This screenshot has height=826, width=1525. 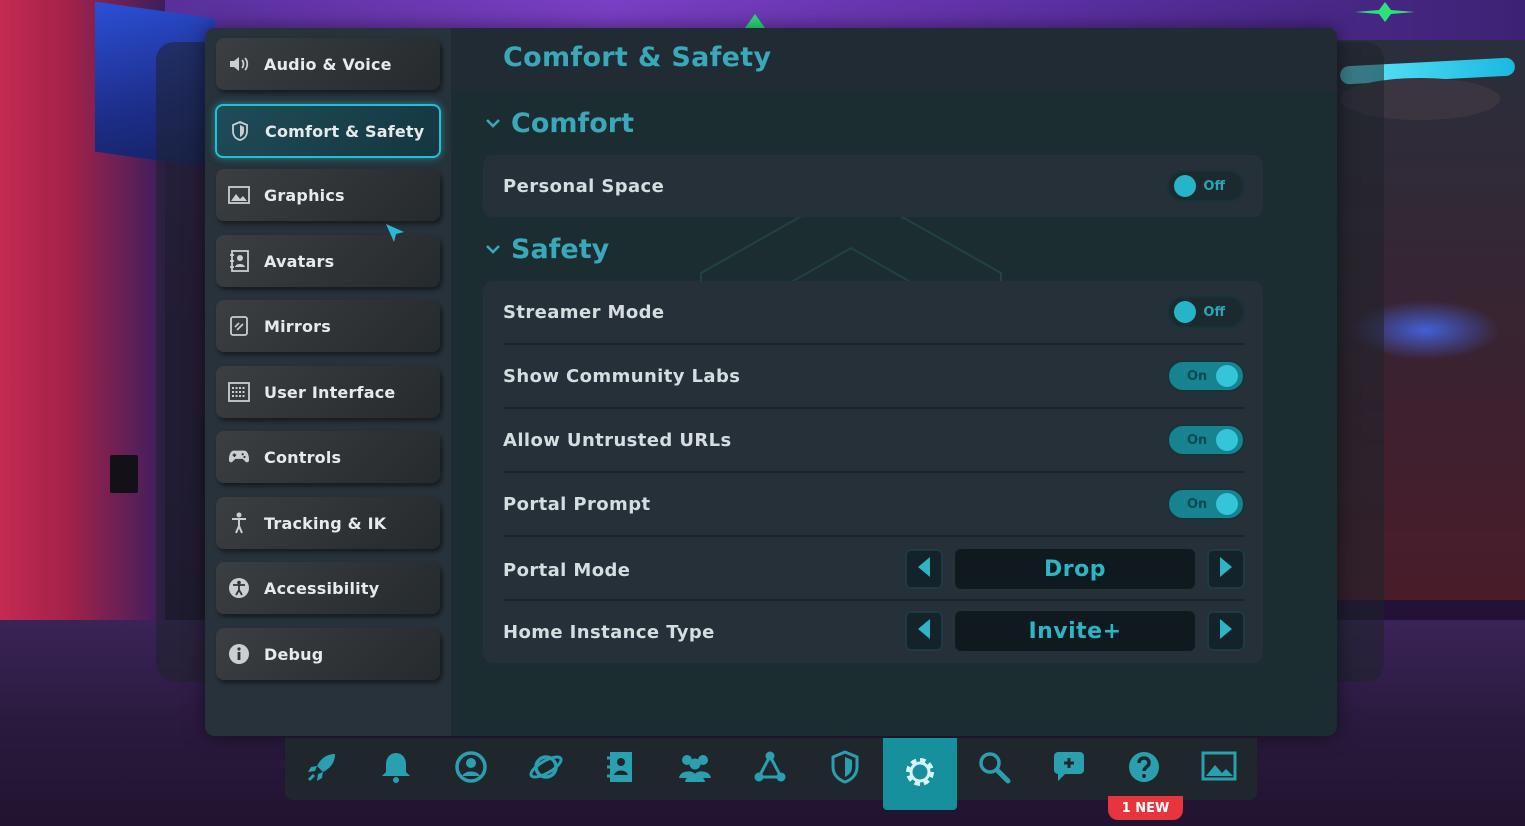 I want to click on avatars-button, so click(x=620, y=769).